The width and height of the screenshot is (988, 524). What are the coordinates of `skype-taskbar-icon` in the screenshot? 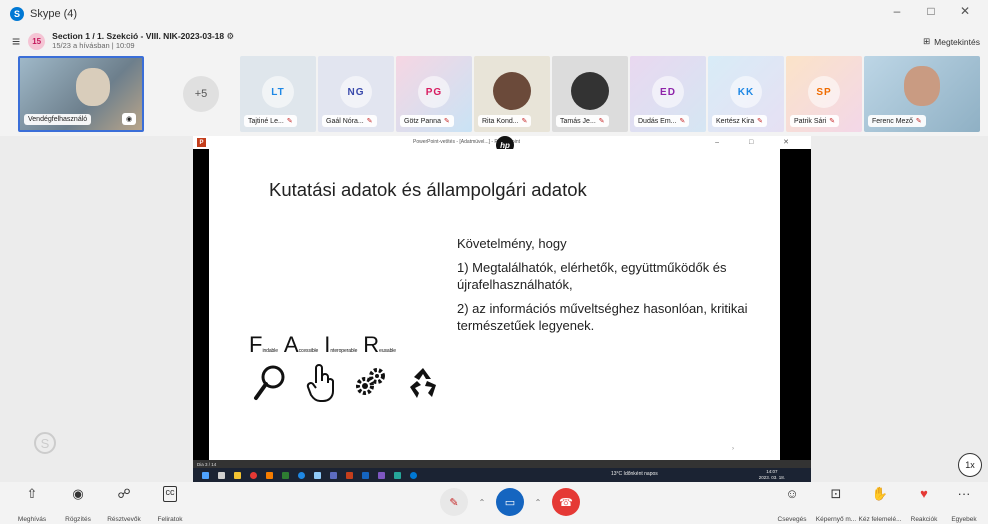 It's located at (413, 475).